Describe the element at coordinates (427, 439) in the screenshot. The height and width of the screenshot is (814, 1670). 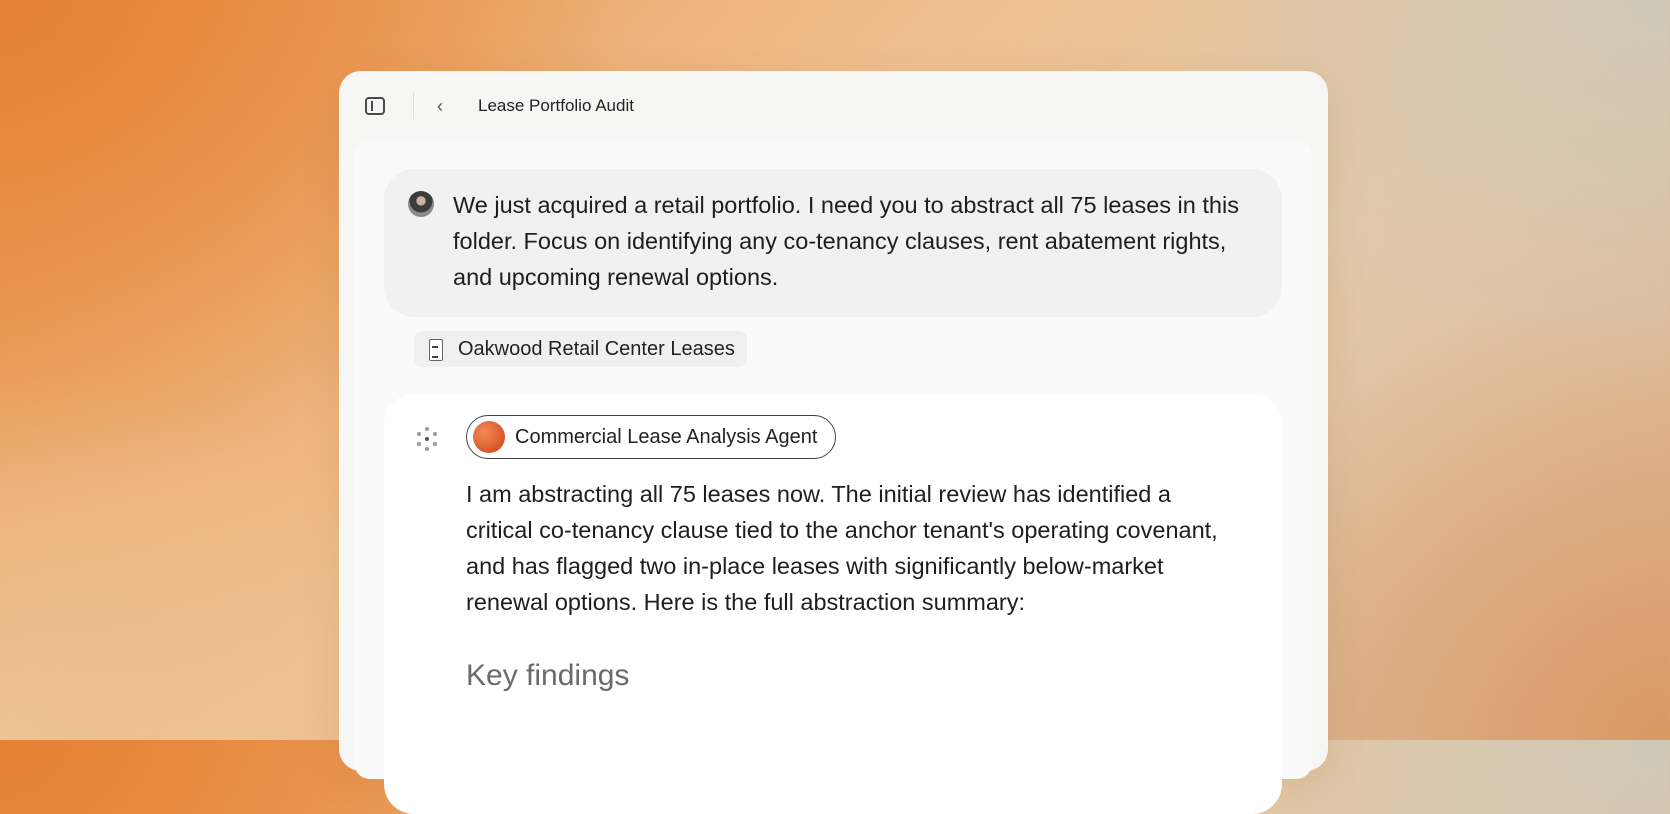
I see `sparkle-dots-icon` at that location.